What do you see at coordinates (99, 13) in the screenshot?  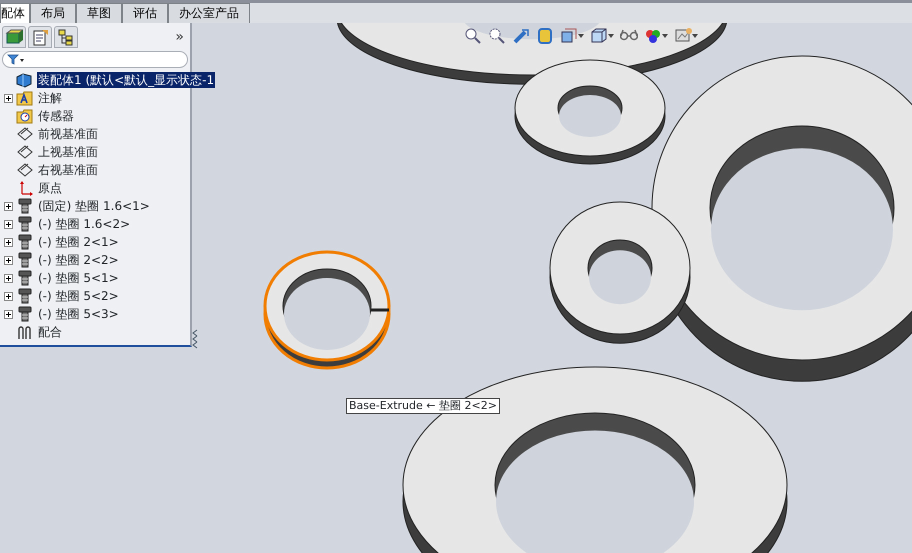 I see `ribbon-tab: 草图` at bounding box center [99, 13].